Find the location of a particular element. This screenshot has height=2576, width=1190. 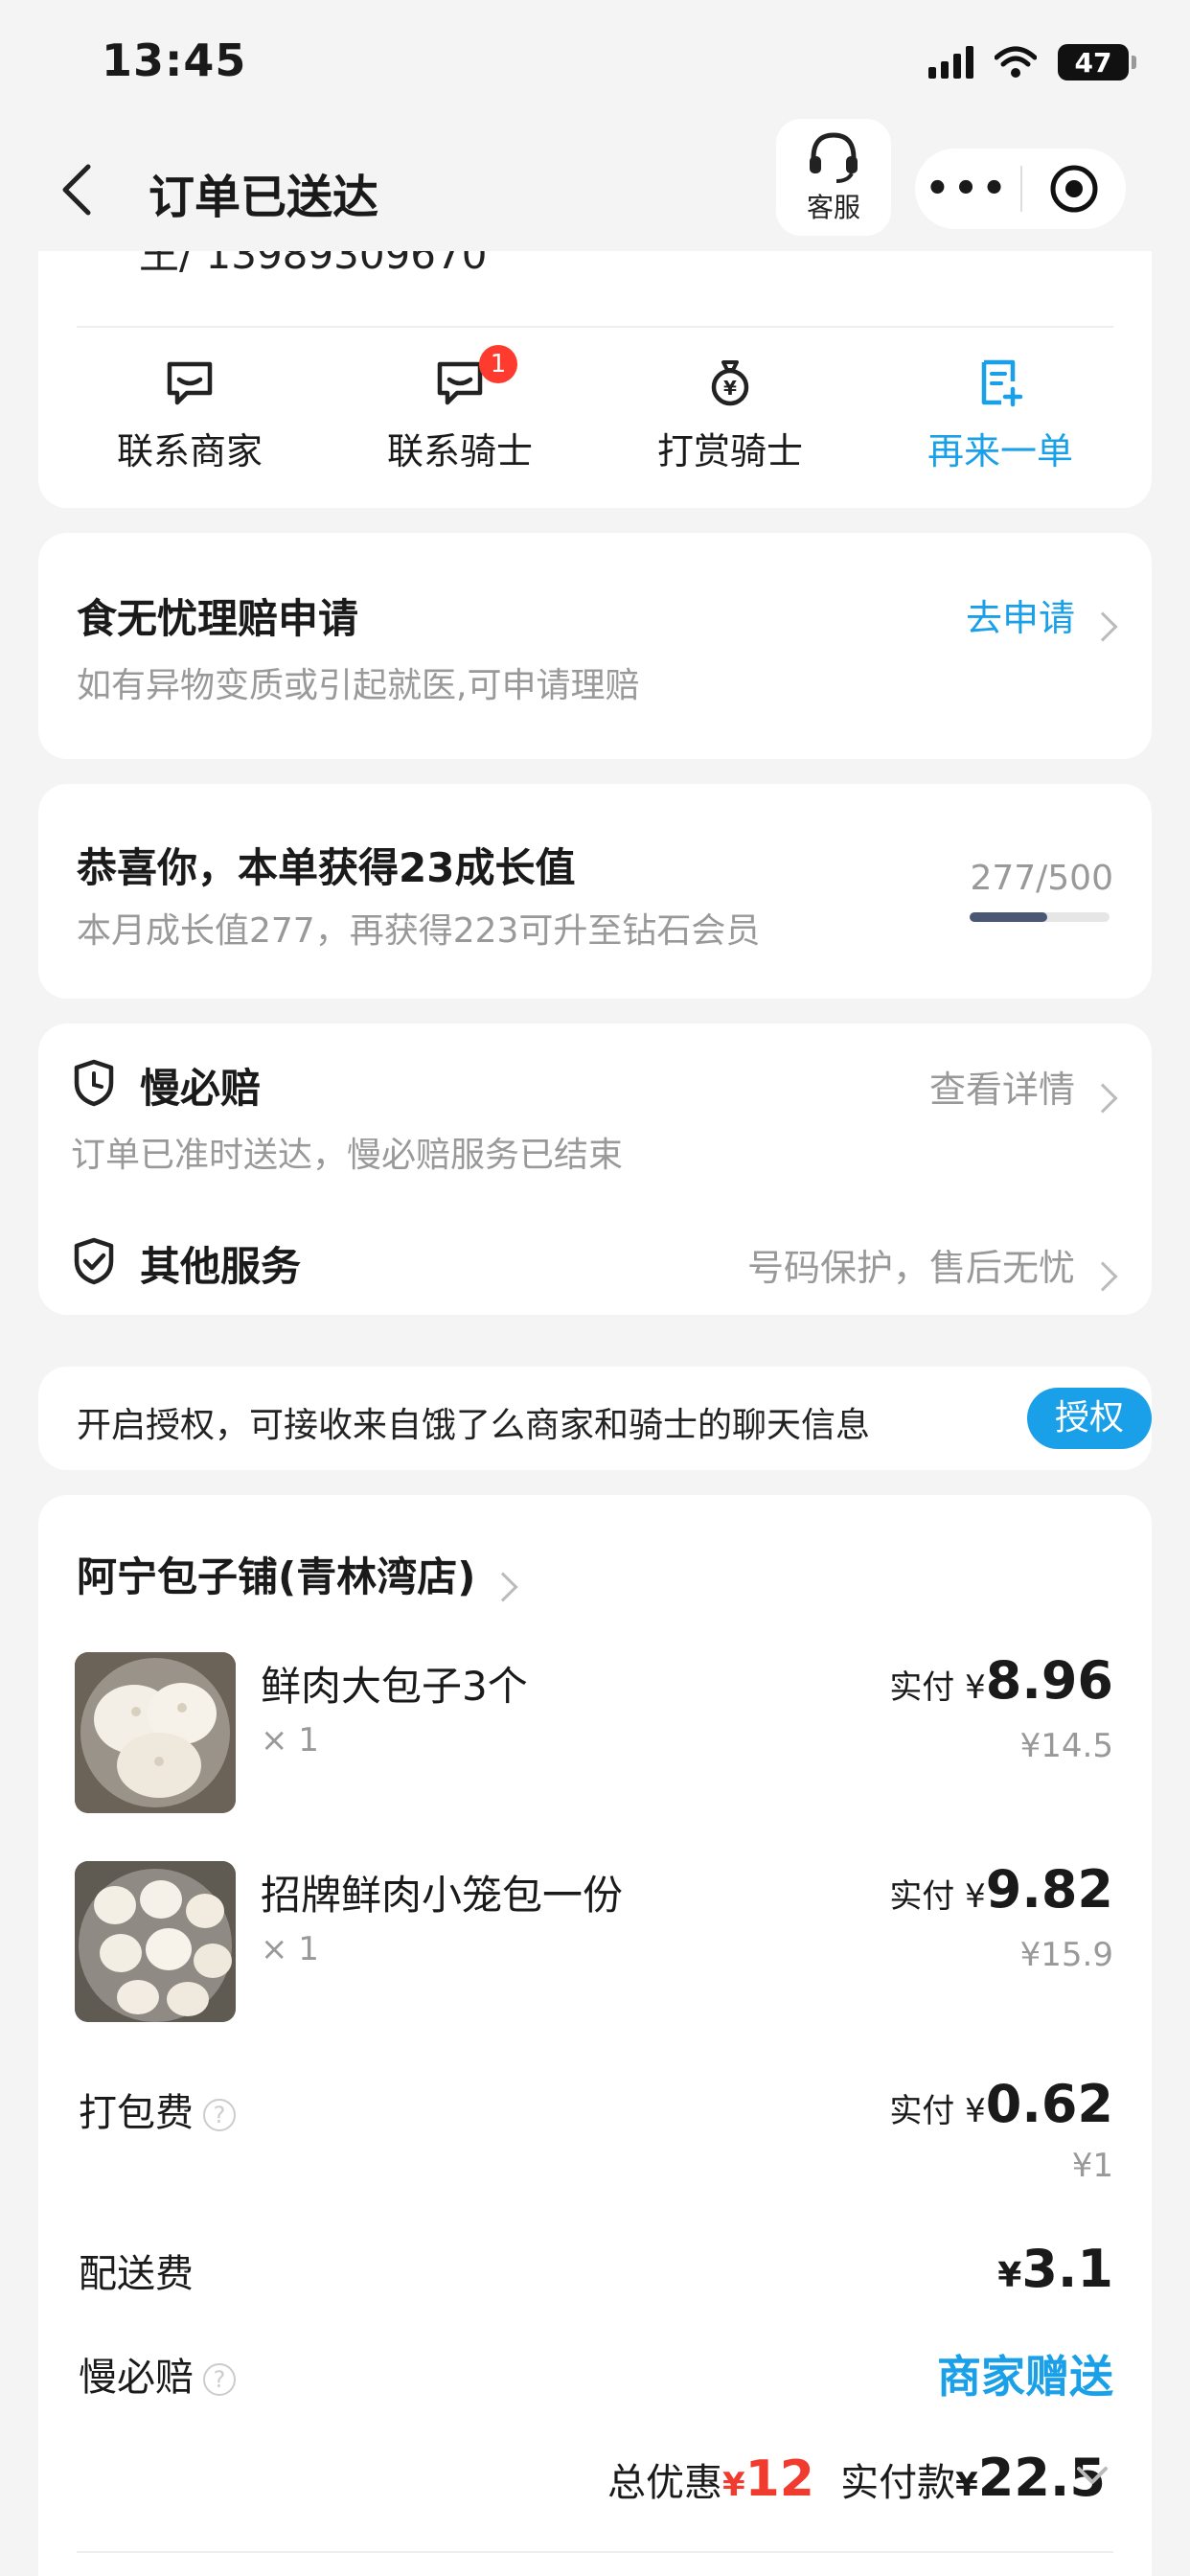

authorize-button: 授权 is located at coordinates (1090, 1418).